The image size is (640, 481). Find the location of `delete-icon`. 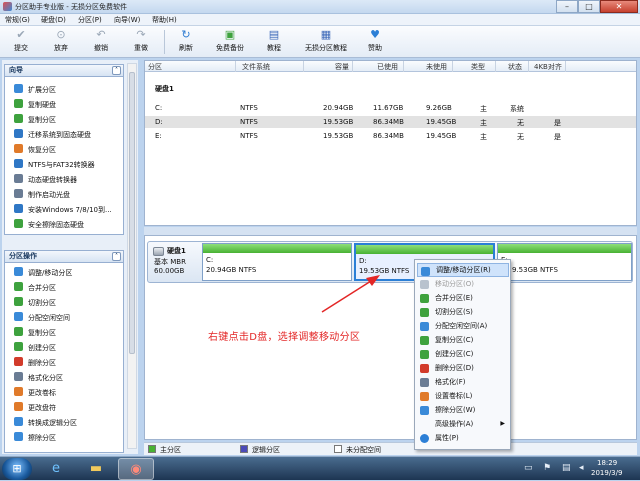

delete-icon is located at coordinates (424, 368).